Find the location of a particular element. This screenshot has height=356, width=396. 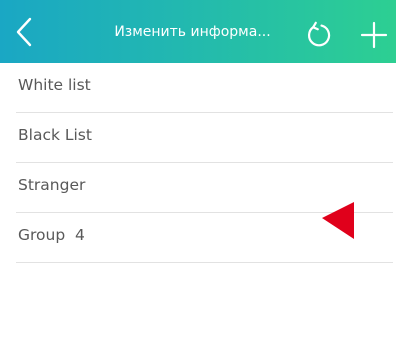

list-item-label: Group 4 is located at coordinates (51, 235).